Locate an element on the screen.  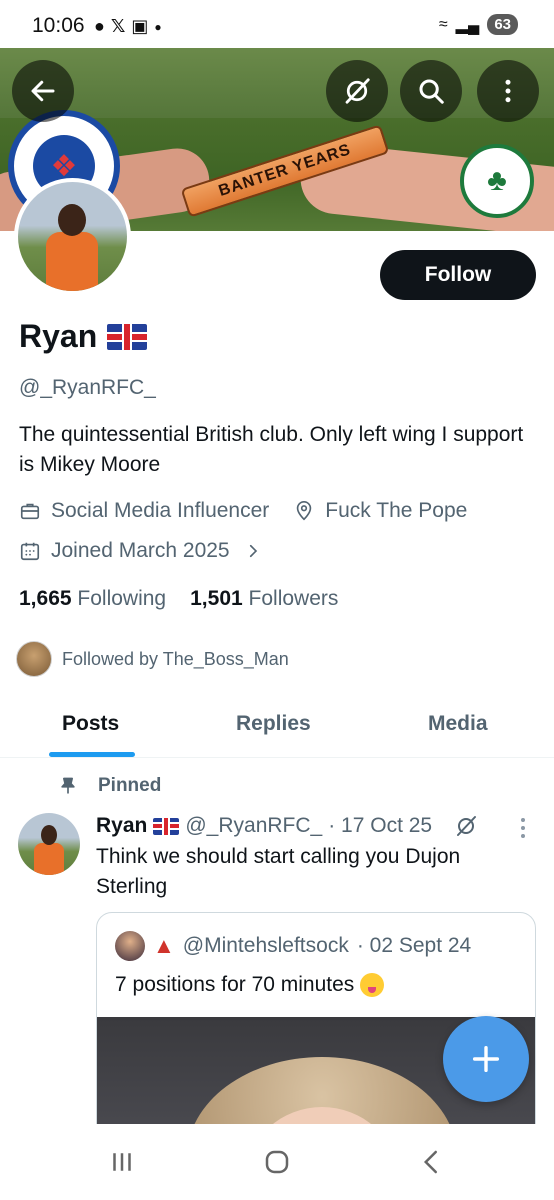
avatar-image is located at coordinates (72, 236).